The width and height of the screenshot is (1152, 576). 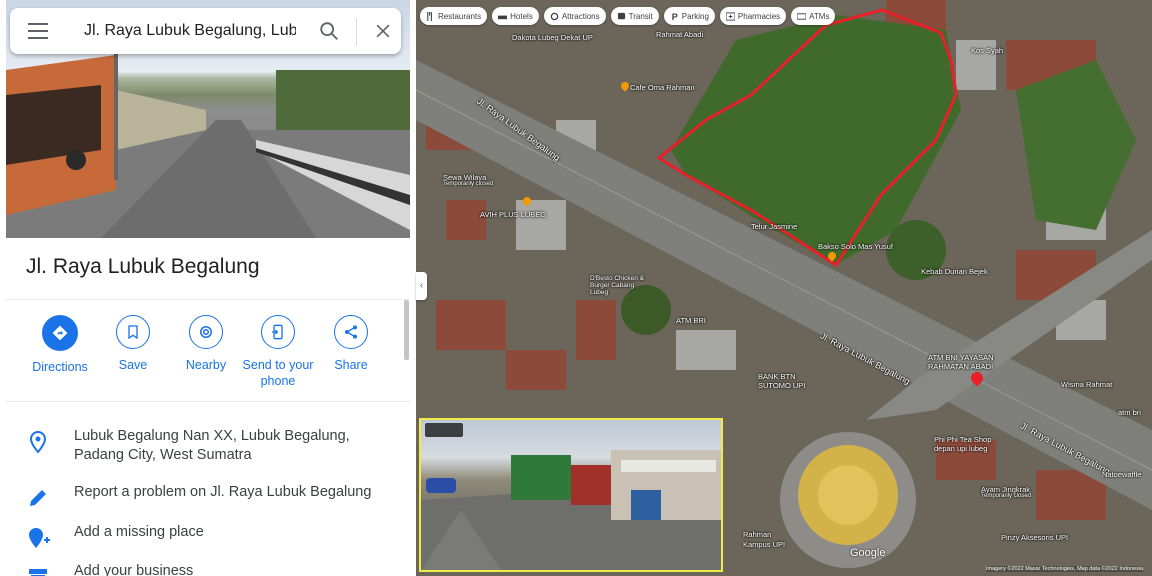 What do you see at coordinates (617, 285) in the screenshot?
I see `poi-dbesto: D'Besto Chicken & Burger Cabang Lubeg` at bounding box center [617, 285].